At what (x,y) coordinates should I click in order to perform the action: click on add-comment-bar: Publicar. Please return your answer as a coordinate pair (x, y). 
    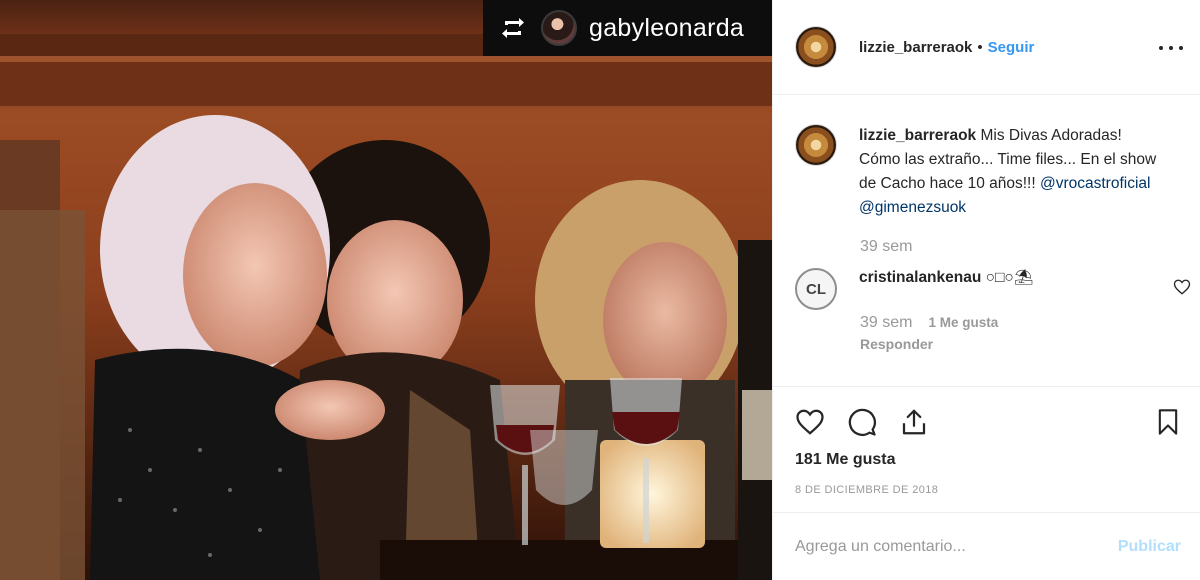
    Looking at the image, I should click on (986, 546).